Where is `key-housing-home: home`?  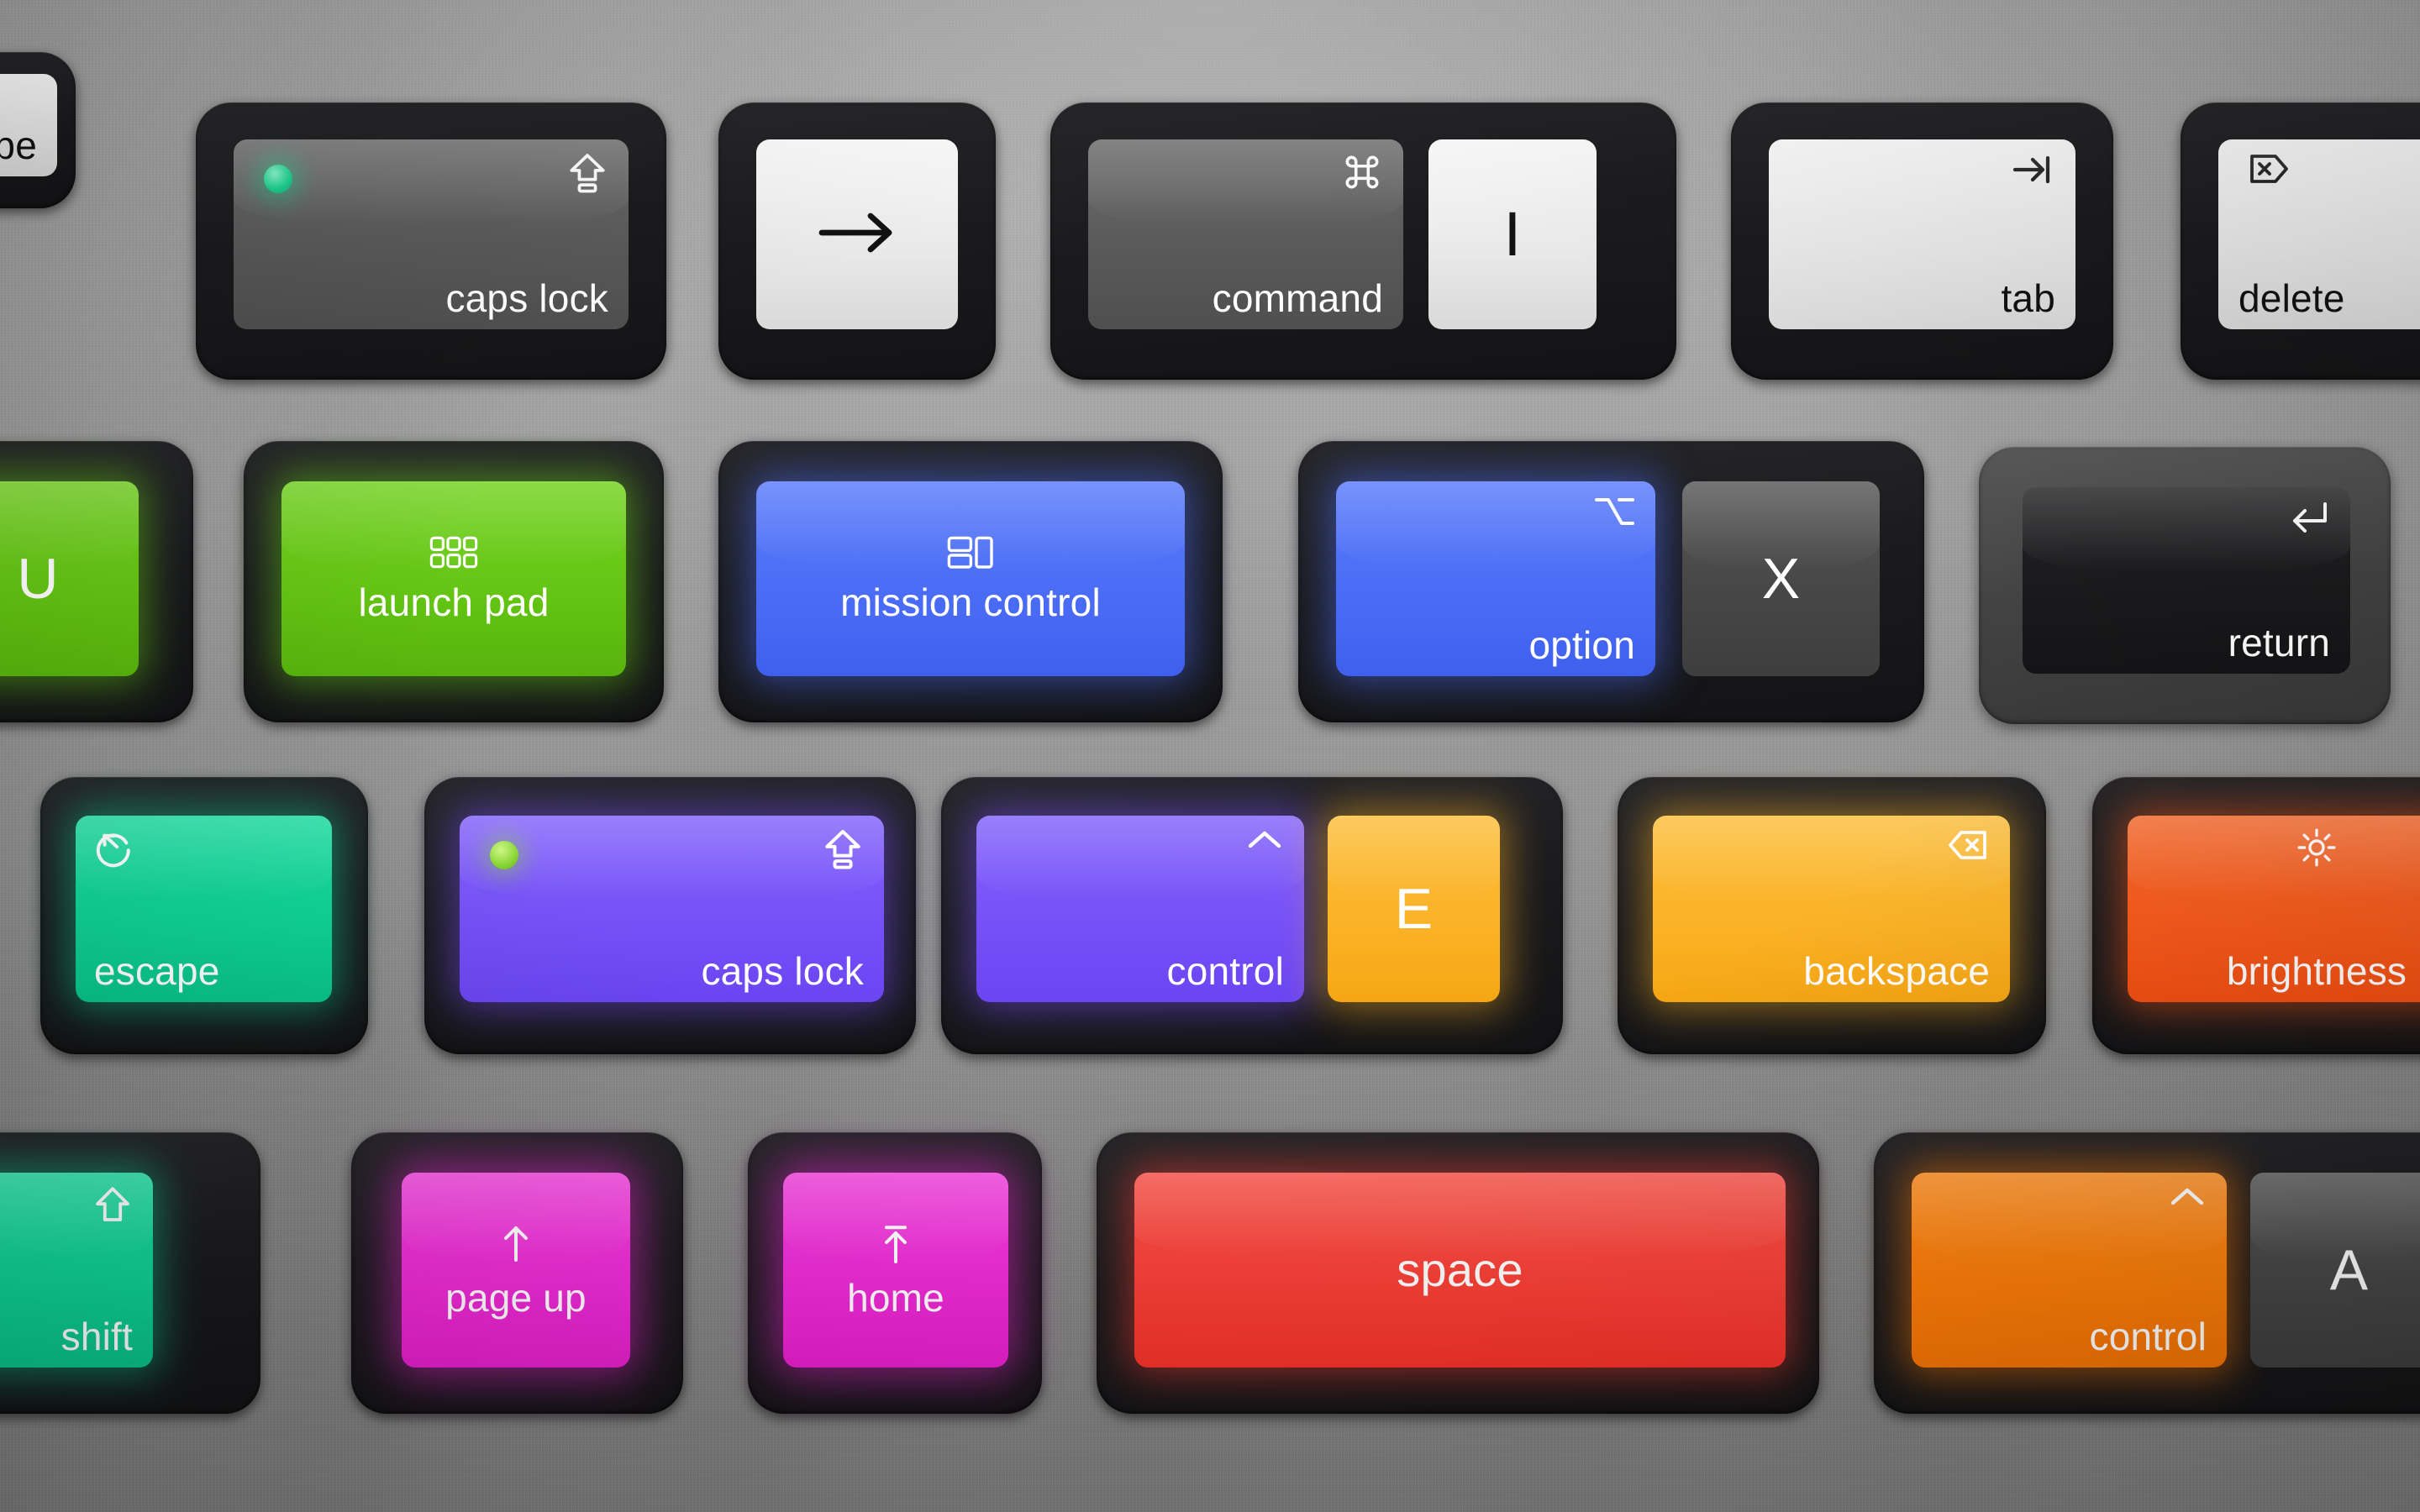 key-housing-home: home is located at coordinates (895, 1273).